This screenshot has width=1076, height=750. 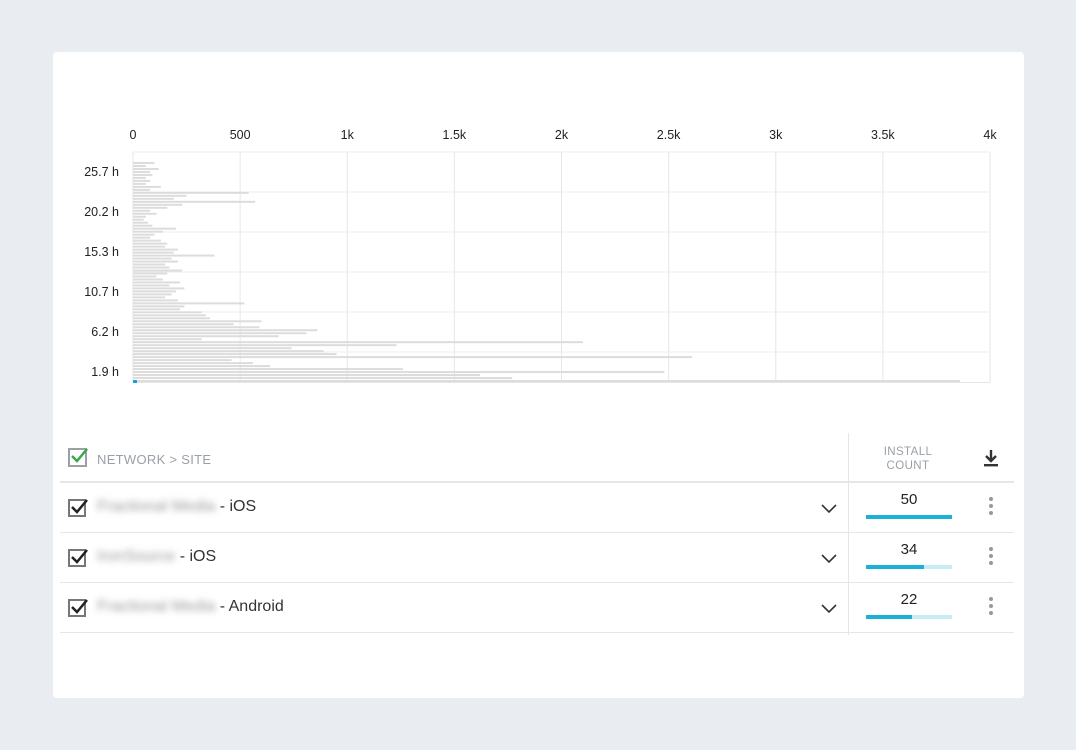 What do you see at coordinates (348, 135) in the screenshot?
I see `x-tick-label: 1k` at bounding box center [348, 135].